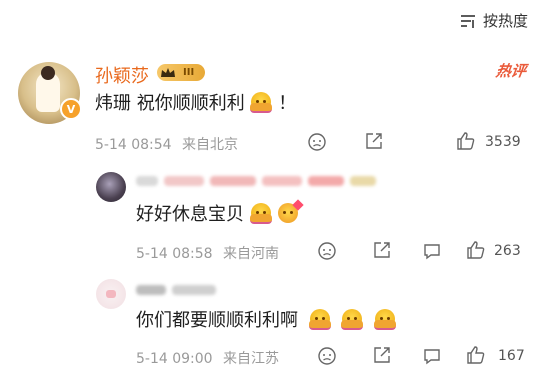 This screenshot has height=378, width=550. I want to click on comment-meta: 5-14 08:54 来自北京, so click(166, 144).